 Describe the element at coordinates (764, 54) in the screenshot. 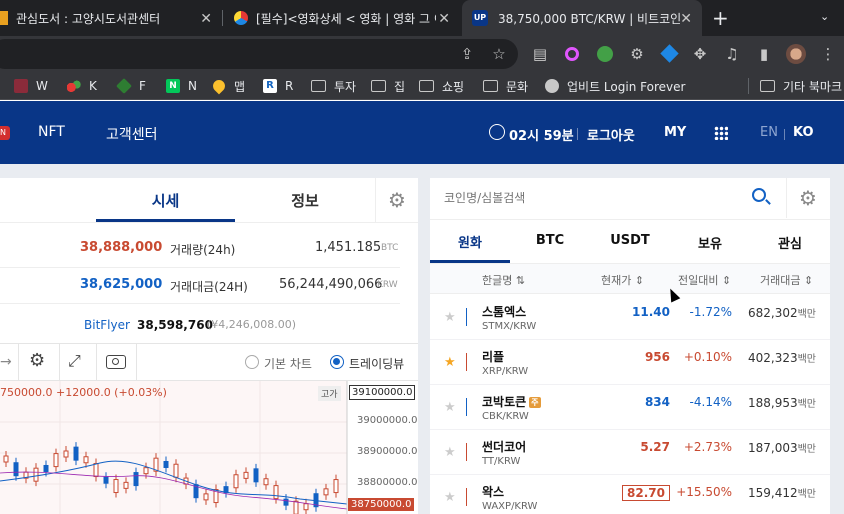

I see `side-panel-icon: ▮` at that location.